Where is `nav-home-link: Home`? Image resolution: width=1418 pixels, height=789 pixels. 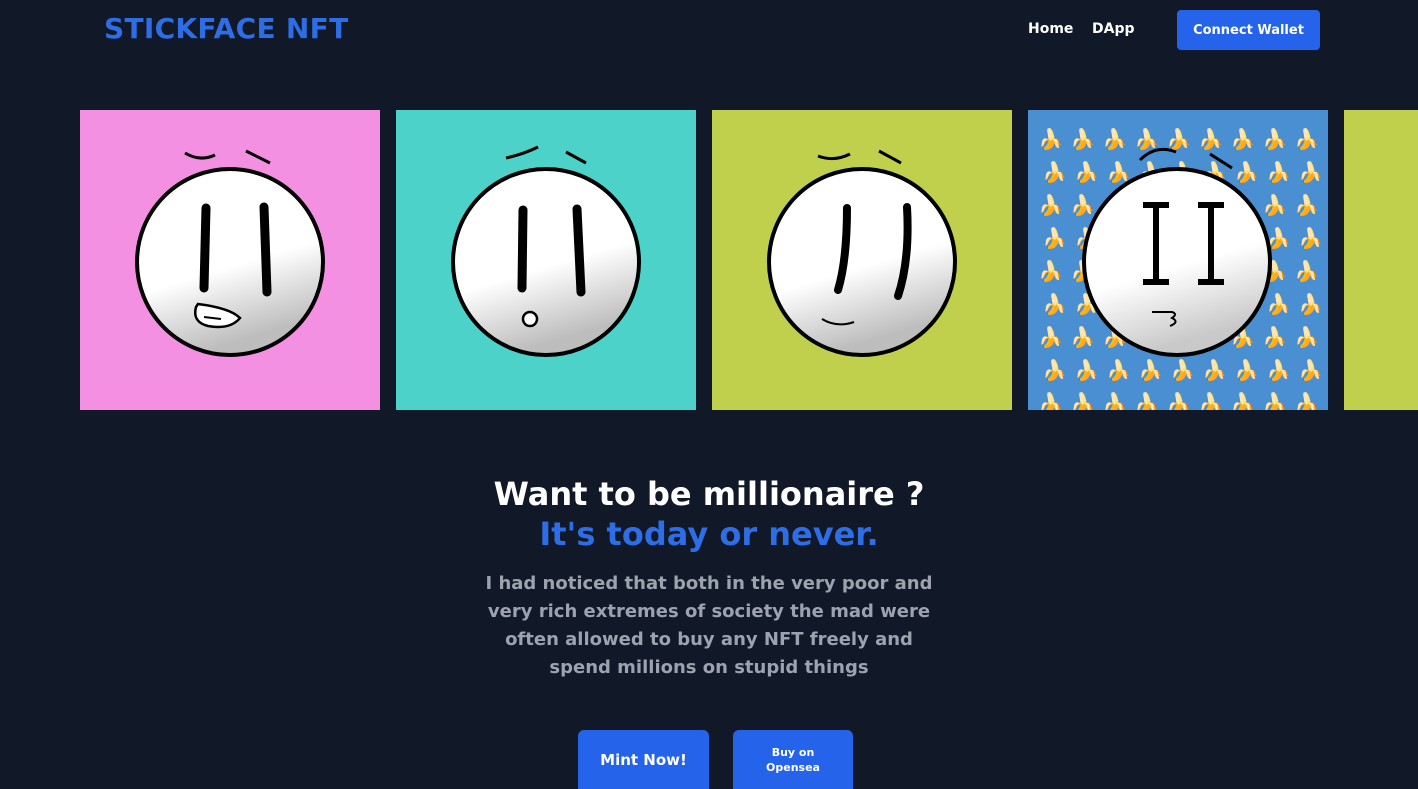
nav-home-link: Home is located at coordinates (1050, 29).